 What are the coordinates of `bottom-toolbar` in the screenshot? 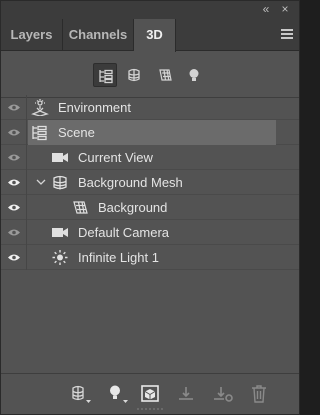 It's located at (150, 393).